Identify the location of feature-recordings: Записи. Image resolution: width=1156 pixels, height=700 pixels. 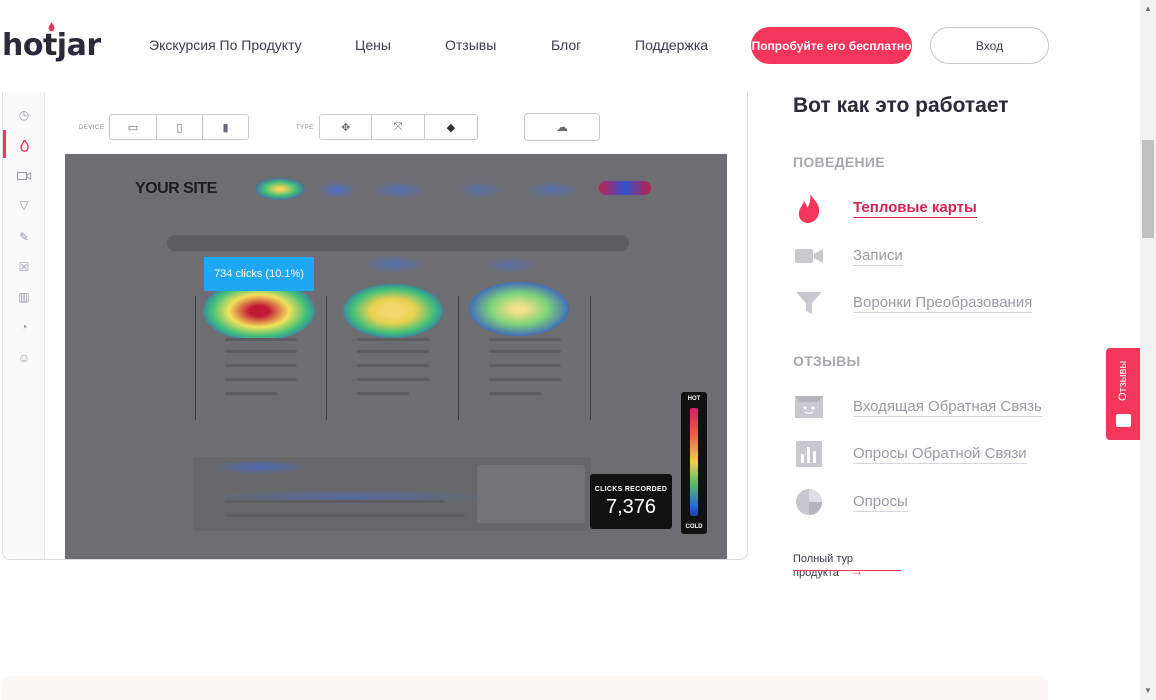
(923, 256).